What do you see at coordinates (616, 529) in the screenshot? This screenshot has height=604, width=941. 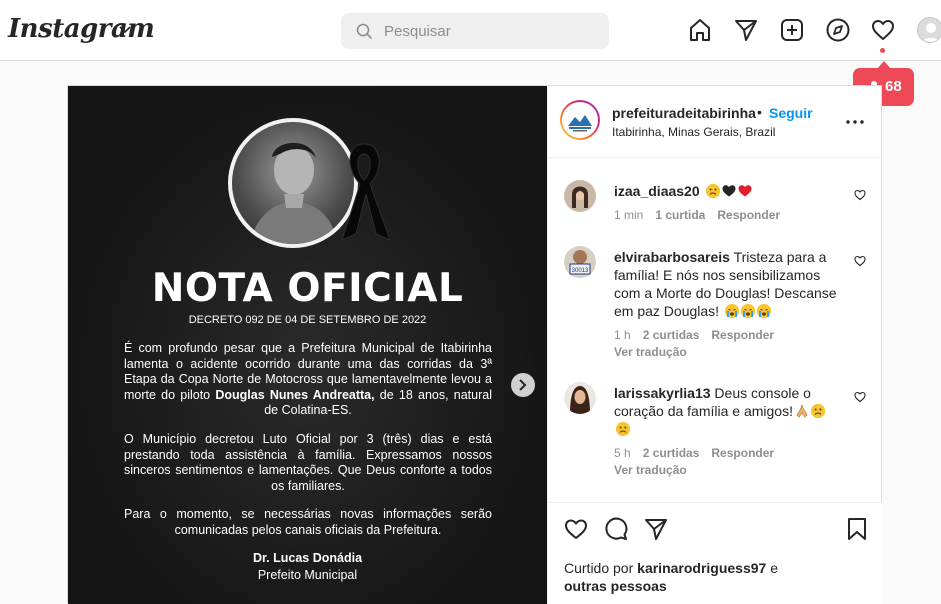 I see `comment-bubble-icon` at bounding box center [616, 529].